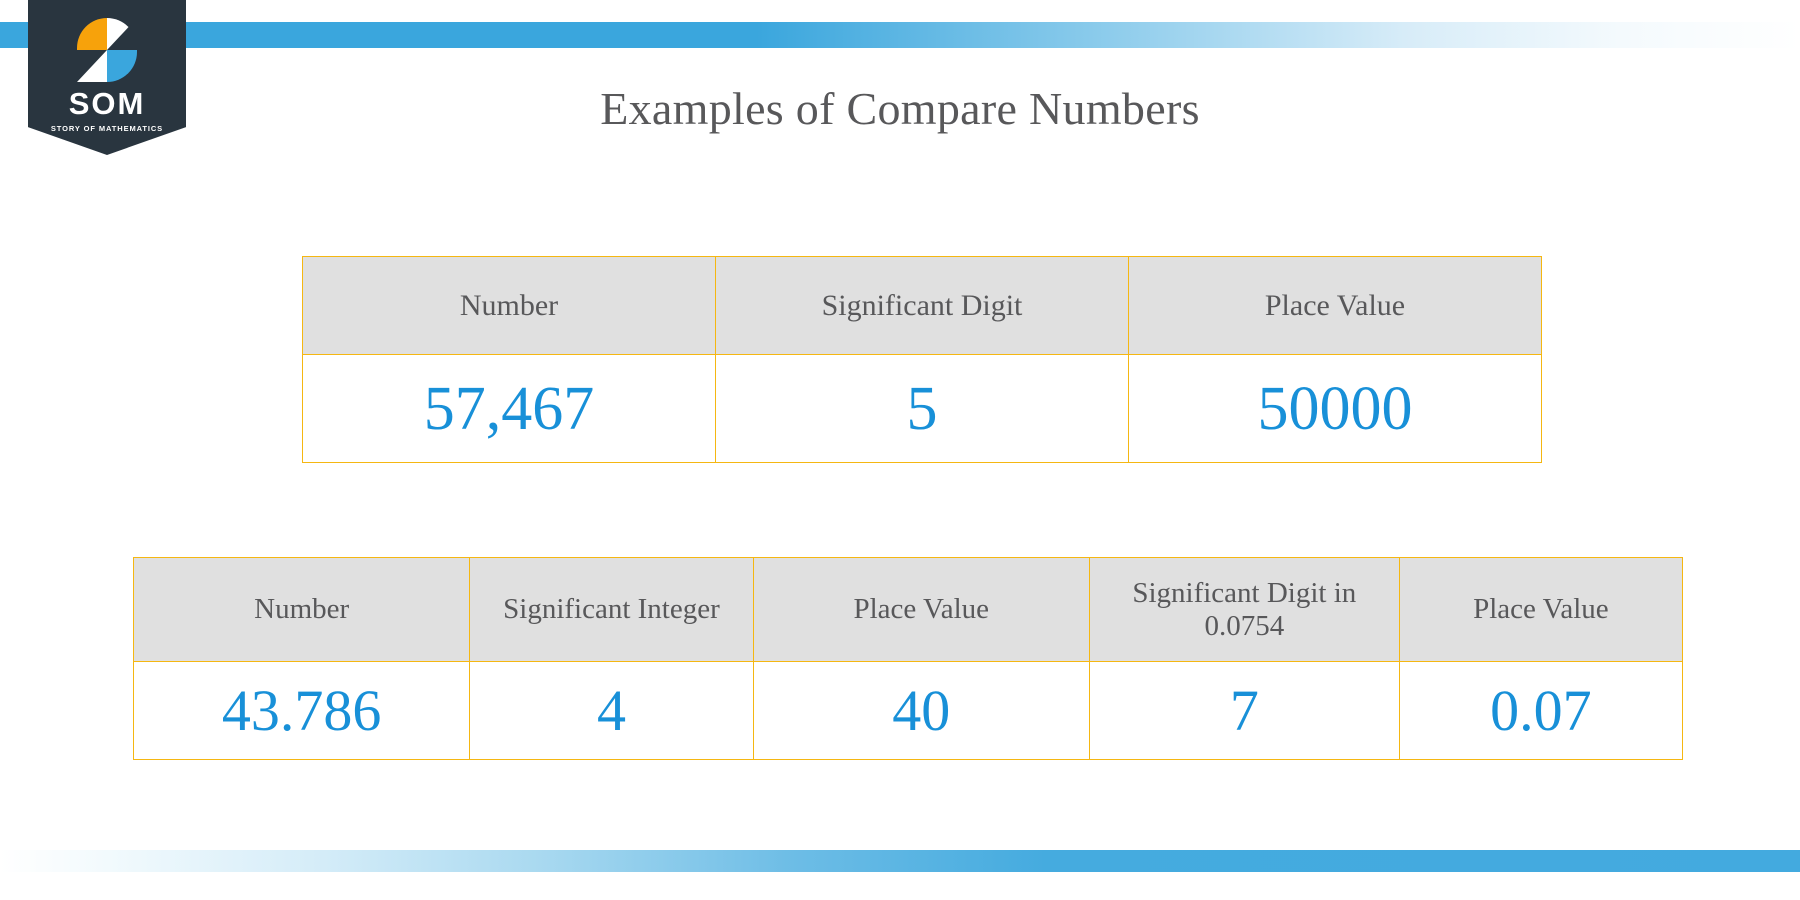 The height and width of the screenshot is (900, 1800). What do you see at coordinates (900, 35) in the screenshot?
I see `top-accent-bar` at bounding box center [900, 35].